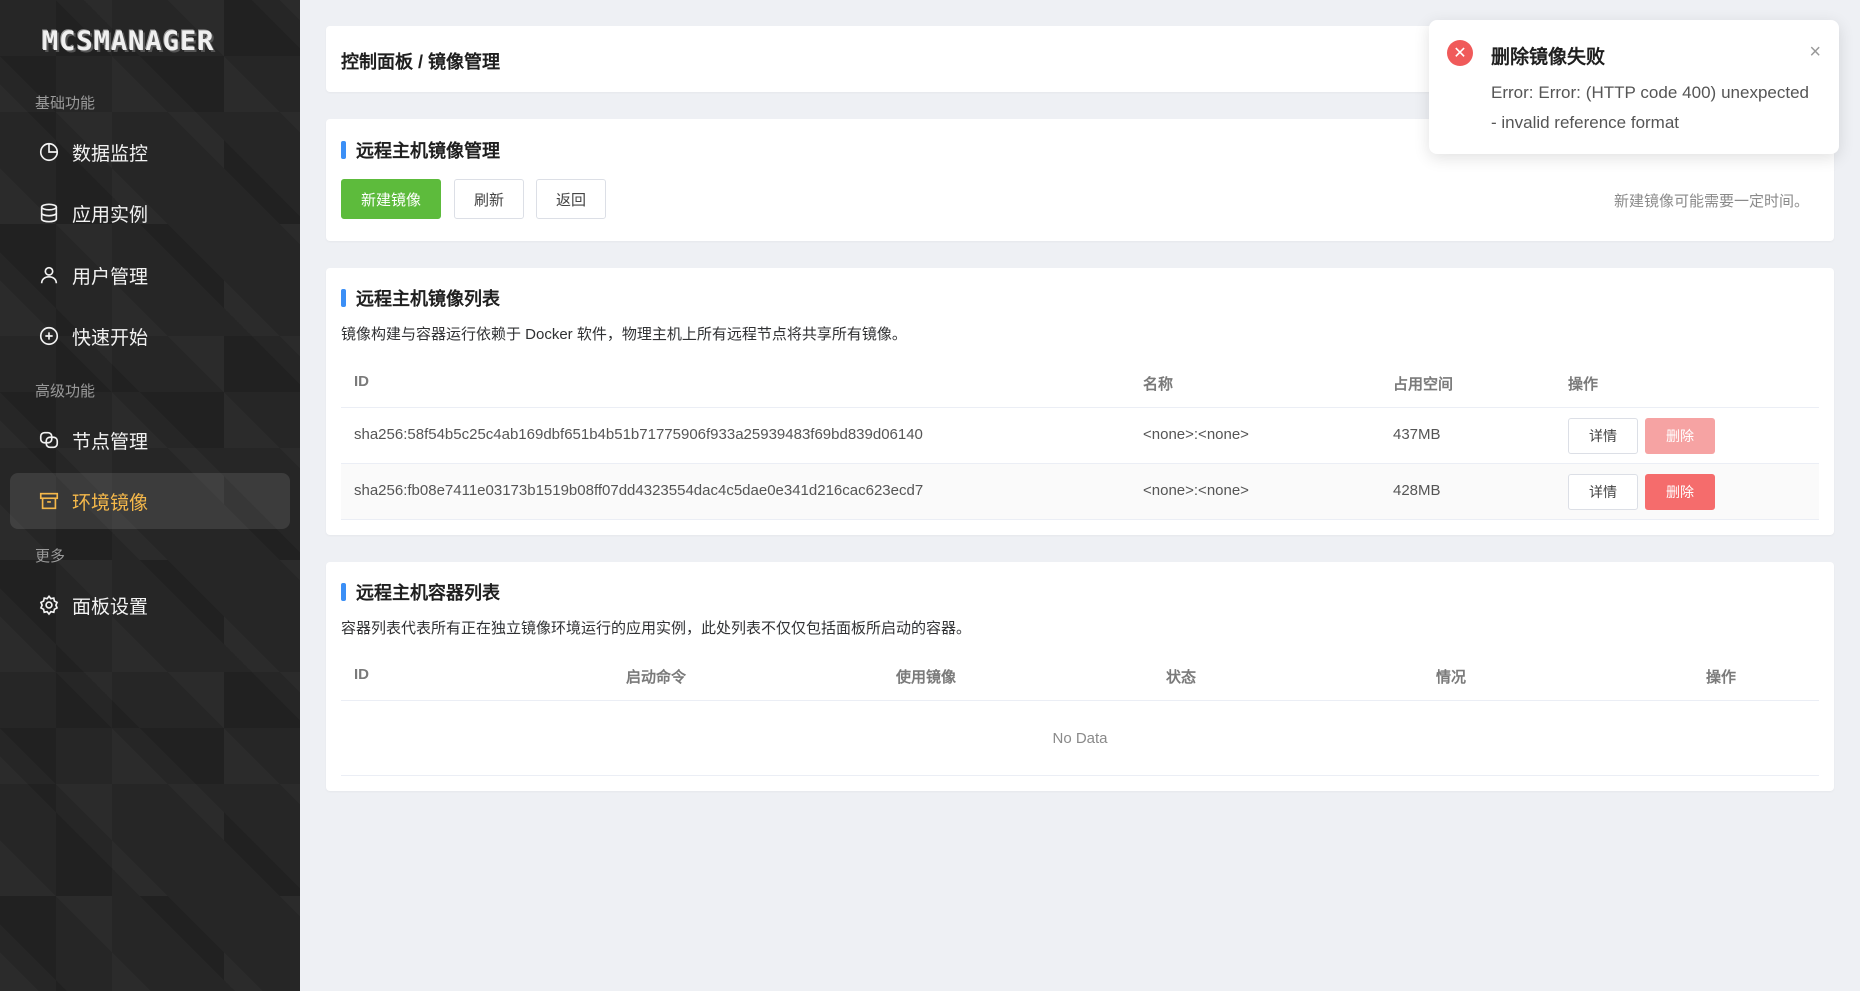 This screenshot has height=991, width=1860. I want to click on card-title-text: 远程主机镜像列表, so click(428, 299).